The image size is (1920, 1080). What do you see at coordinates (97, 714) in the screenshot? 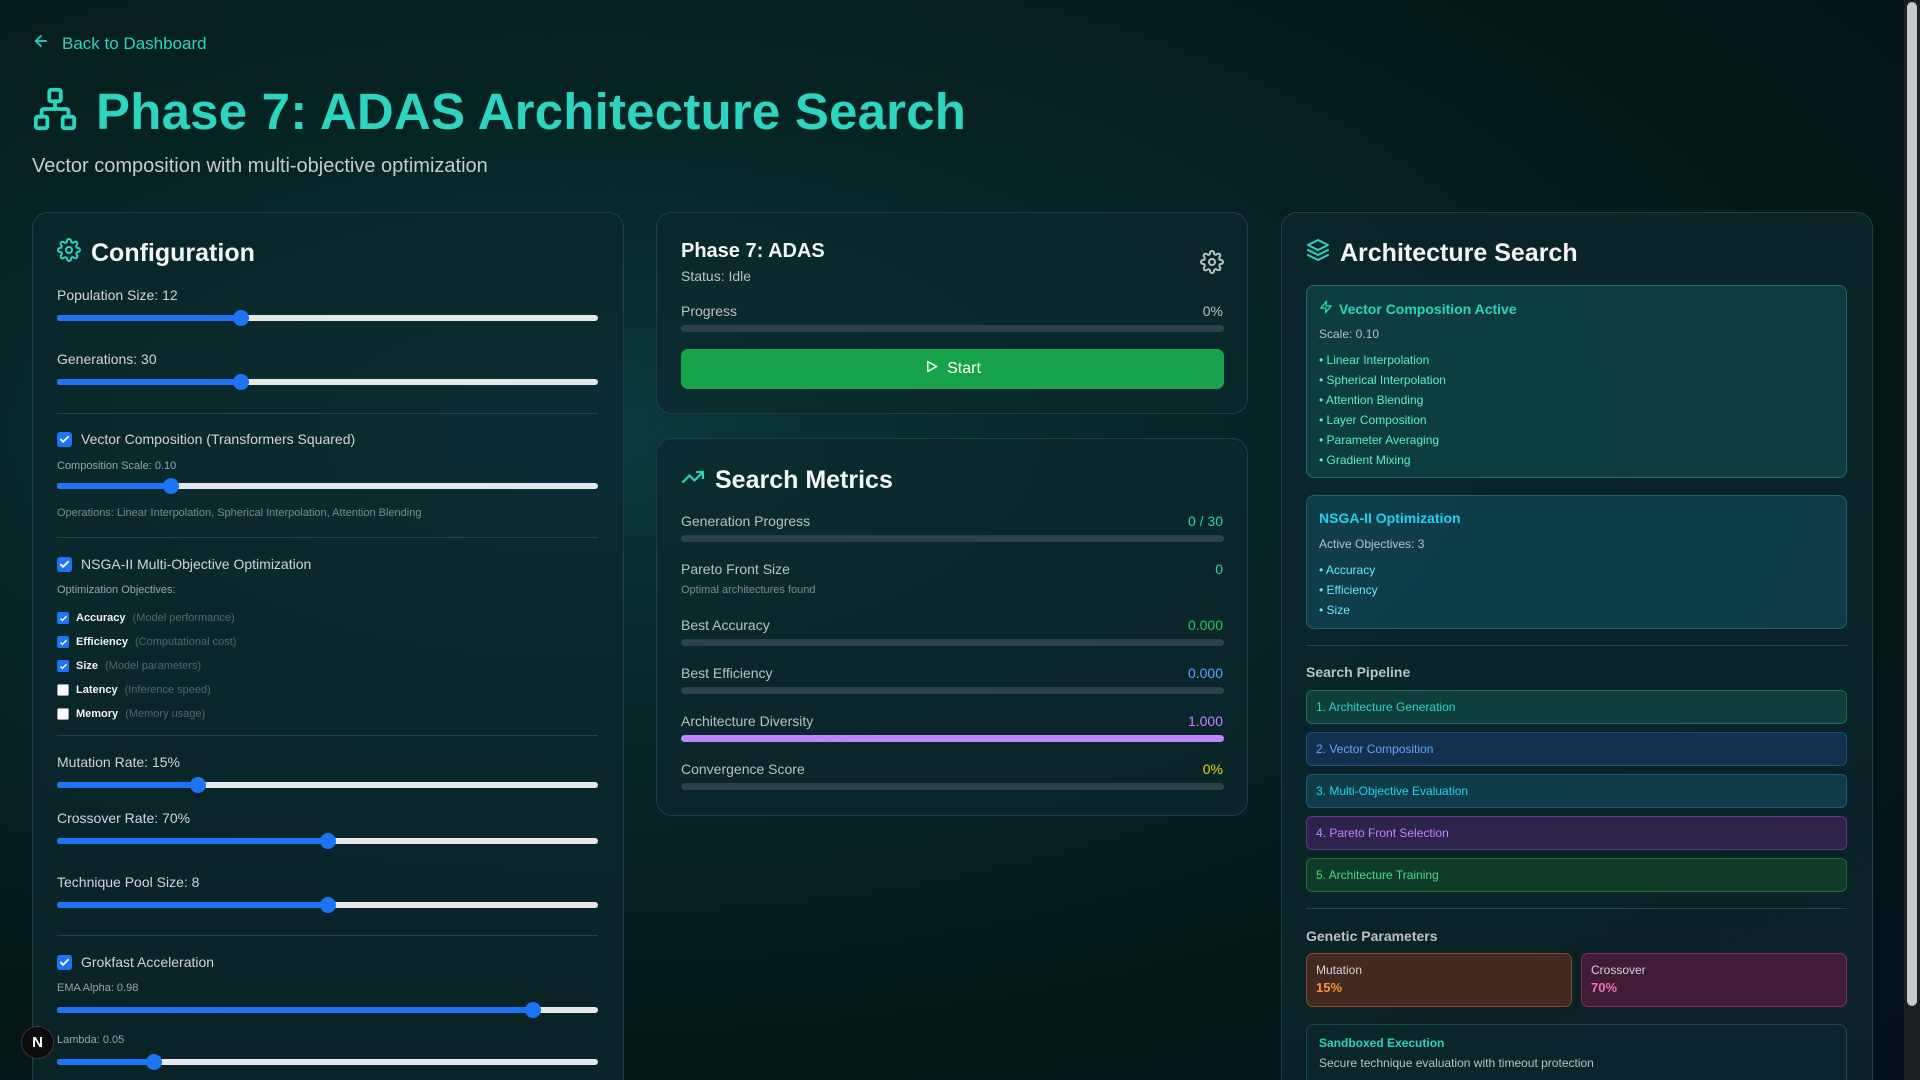
I see `objective-name: Memory` at bounding box center [97, 714].